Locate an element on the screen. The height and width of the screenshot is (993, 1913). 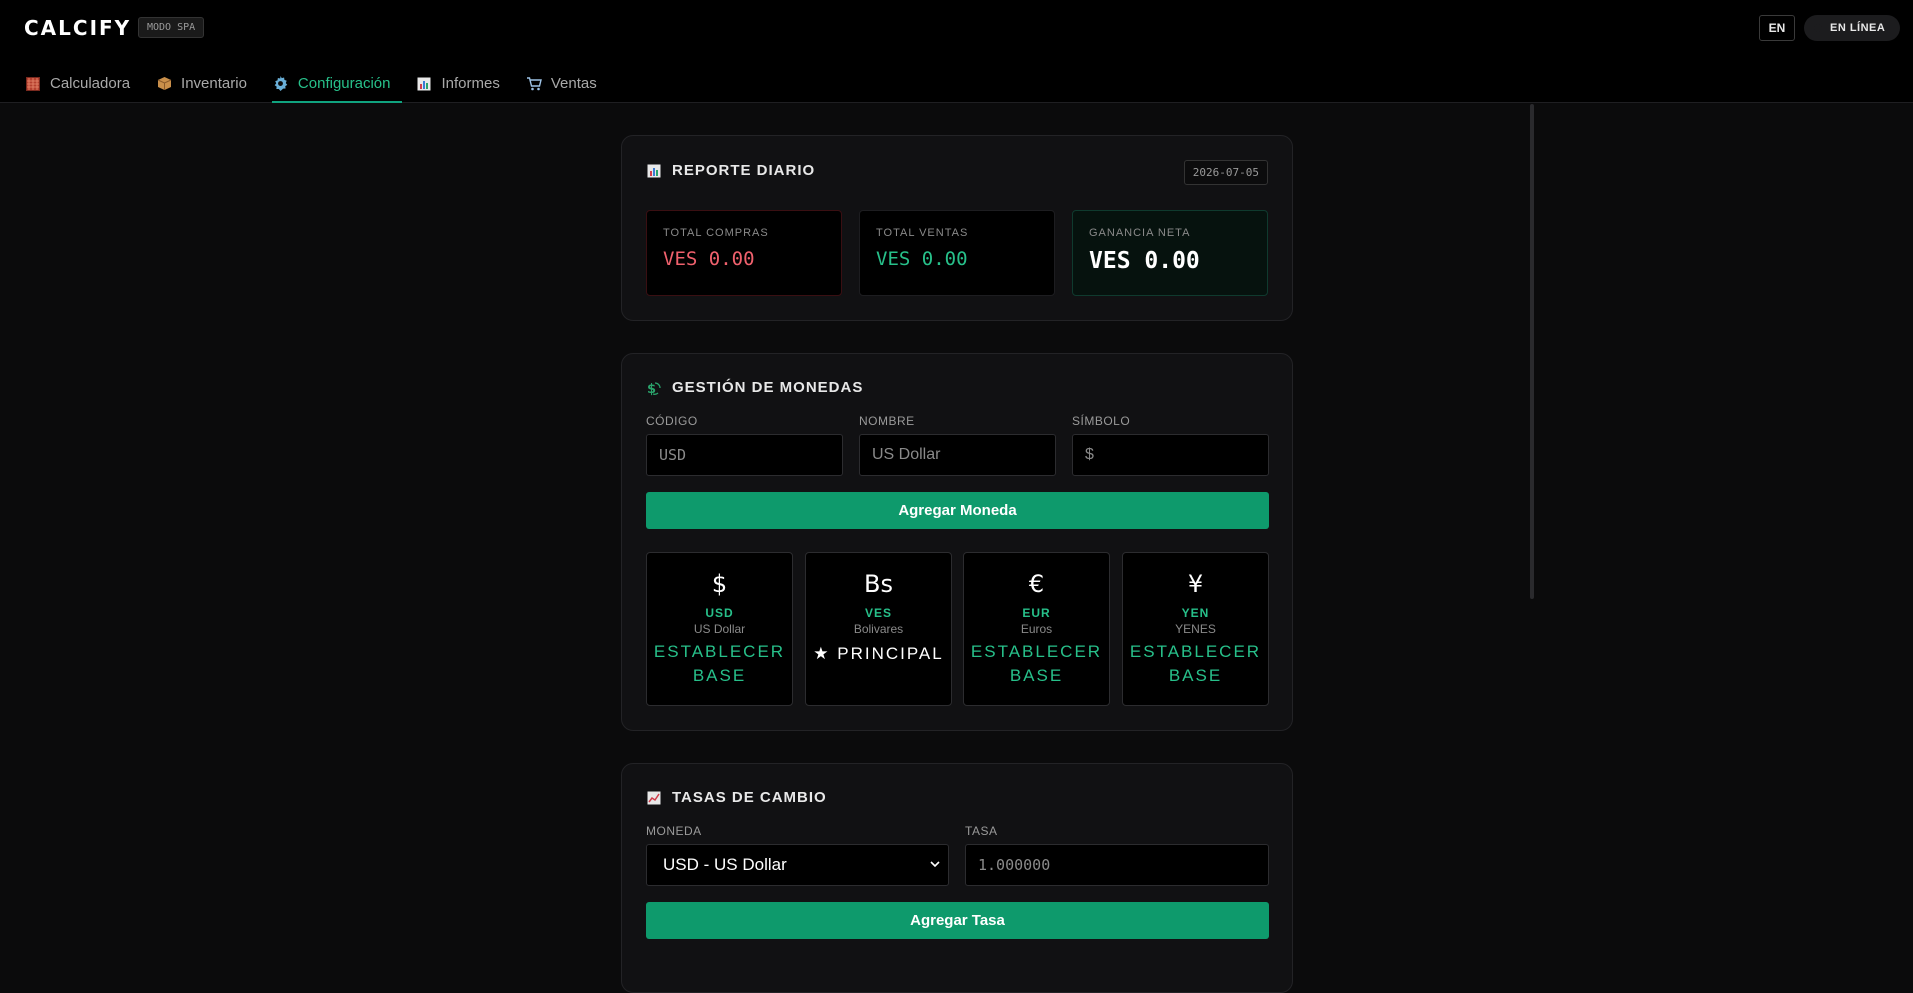
currency-select: USD - US Dollar is located at coordinates (797, 865).